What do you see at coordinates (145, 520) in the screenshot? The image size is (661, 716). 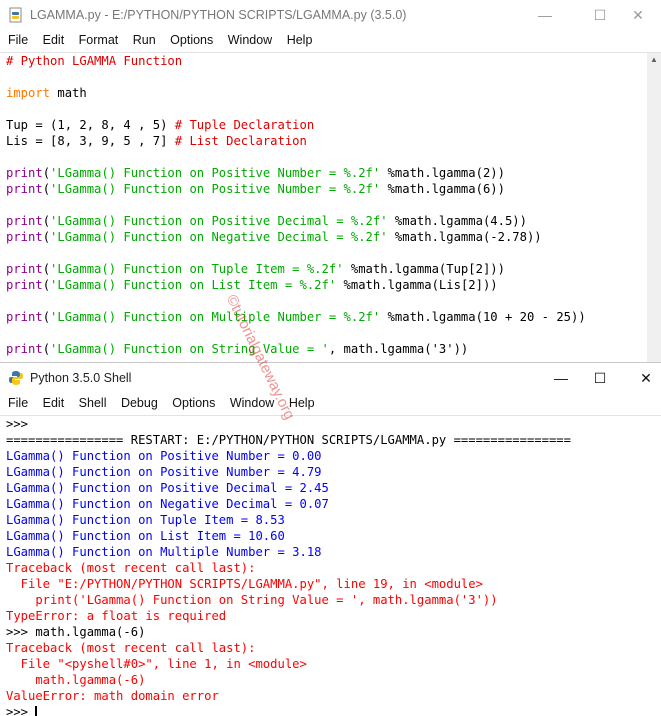 I see `code-token: LGamma() Function on Tuple Item = 8.53` at bounding box center [145, 520].